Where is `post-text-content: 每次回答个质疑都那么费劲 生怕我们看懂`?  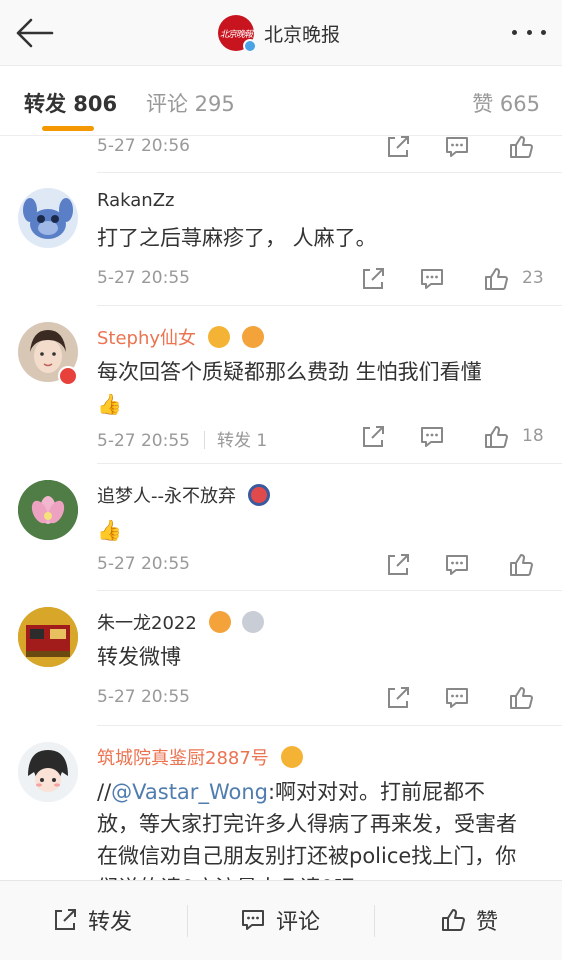
post-text-content: 每次回答个质疑都那么费劲 生怕我们看懂 is located at coordinates (289, 372).